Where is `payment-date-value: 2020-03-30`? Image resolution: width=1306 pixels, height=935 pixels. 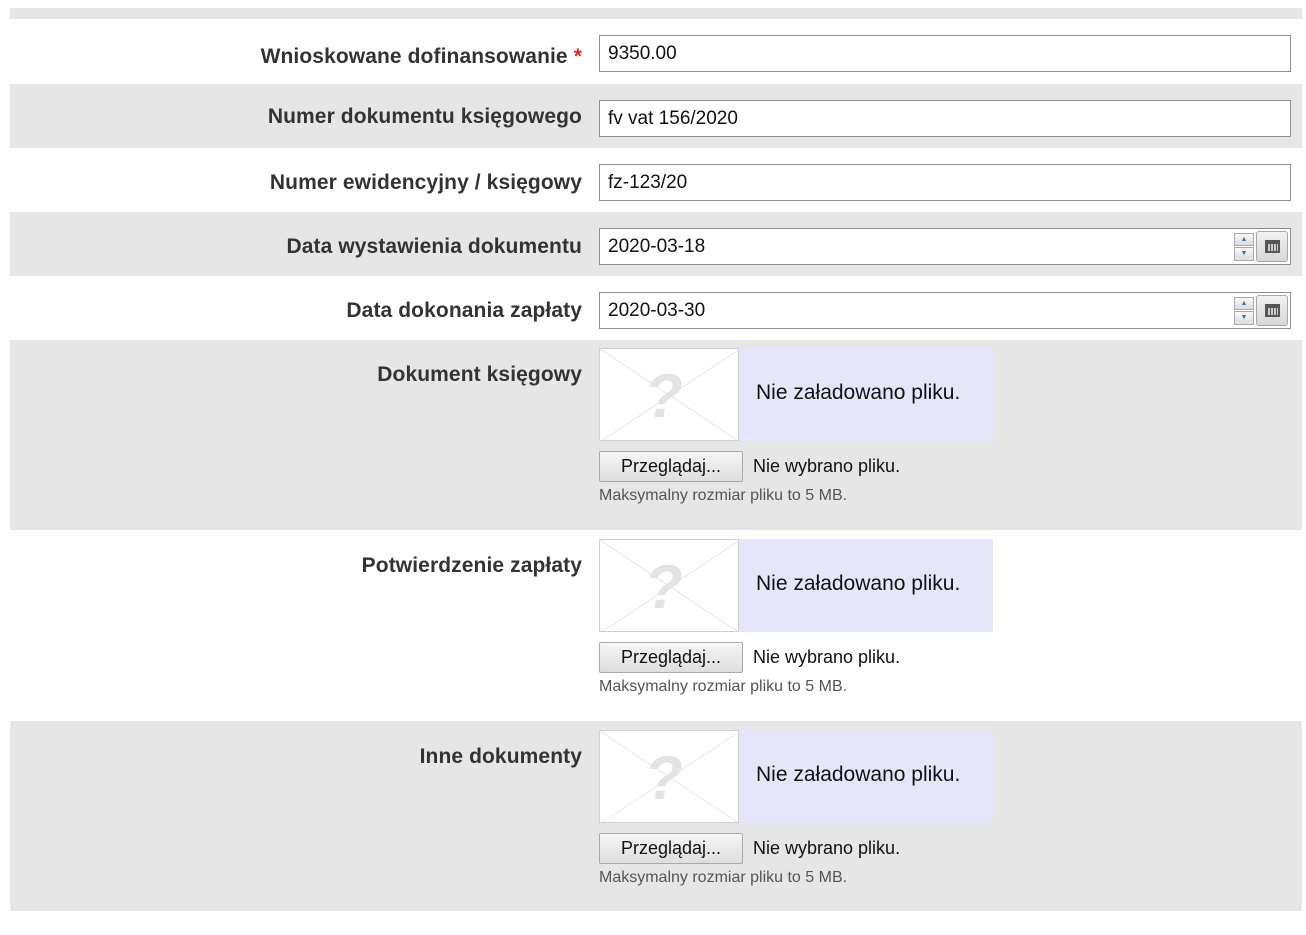
payment-date-value: 2020-03-30 is located at coordinates (657, 310).